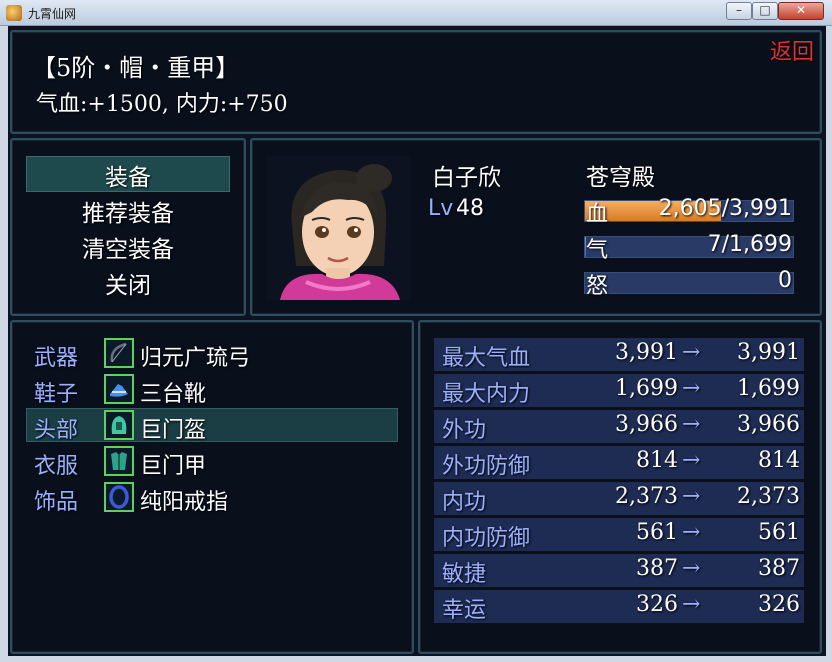  Describe the element at coordinates (56, 358) in the screenshot. I see `equip-slot-weapon-label: 武器` at that location.